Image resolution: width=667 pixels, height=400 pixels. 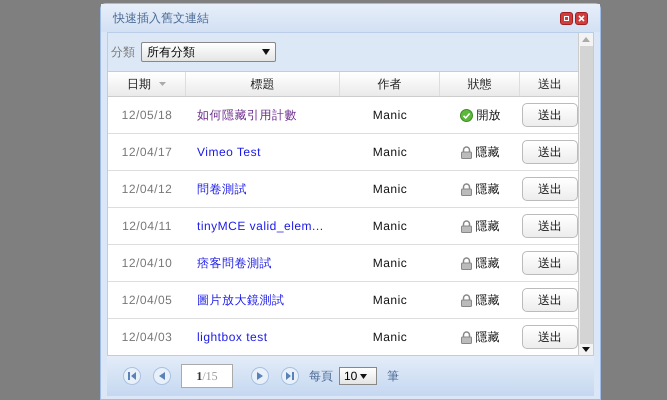 What do you see at coordinates (488, 115) in the screenshot?
I see `status-label: 開放` at bounding box center [488, 115].